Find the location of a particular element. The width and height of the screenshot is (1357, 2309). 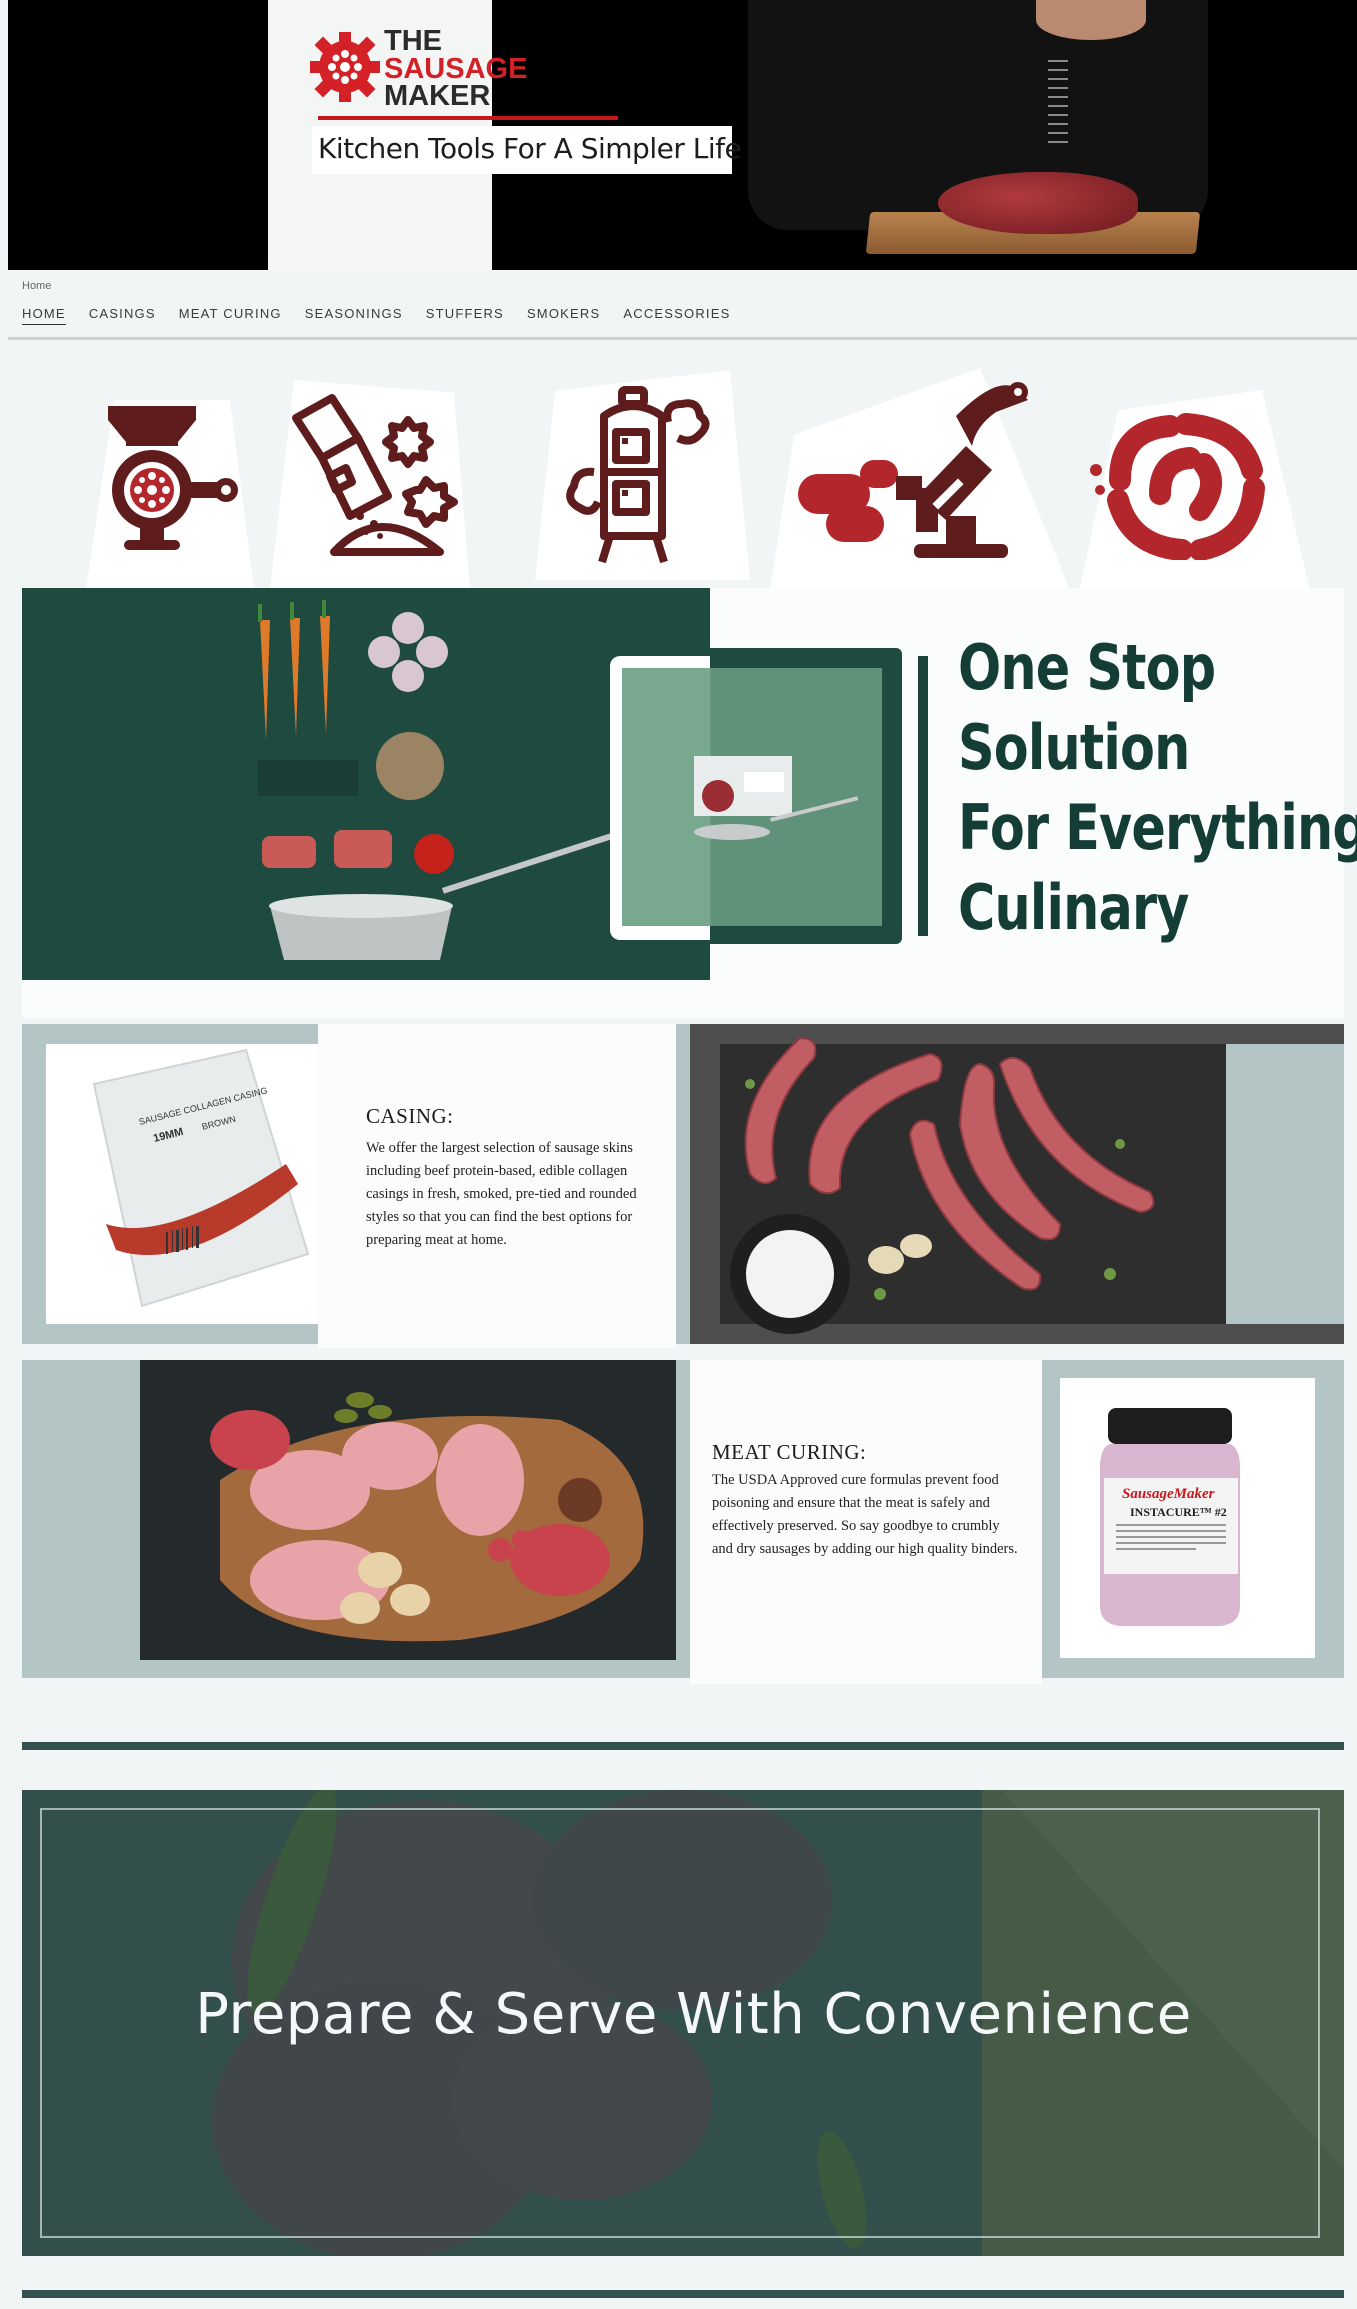

brand-divider is located at coordinates (468, 118).